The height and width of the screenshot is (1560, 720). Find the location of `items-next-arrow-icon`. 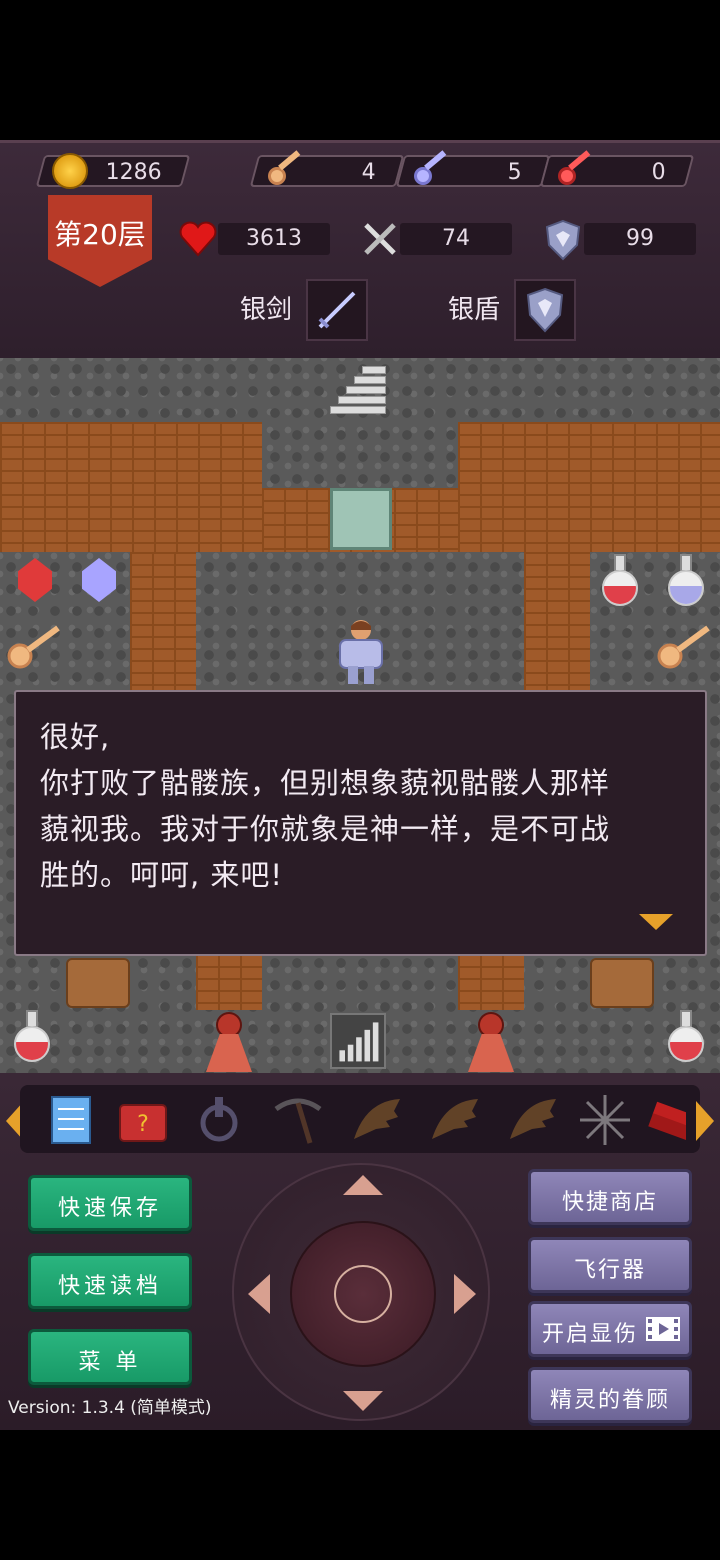

items-next-arrow-icon is located at coordinates (705, 1121).